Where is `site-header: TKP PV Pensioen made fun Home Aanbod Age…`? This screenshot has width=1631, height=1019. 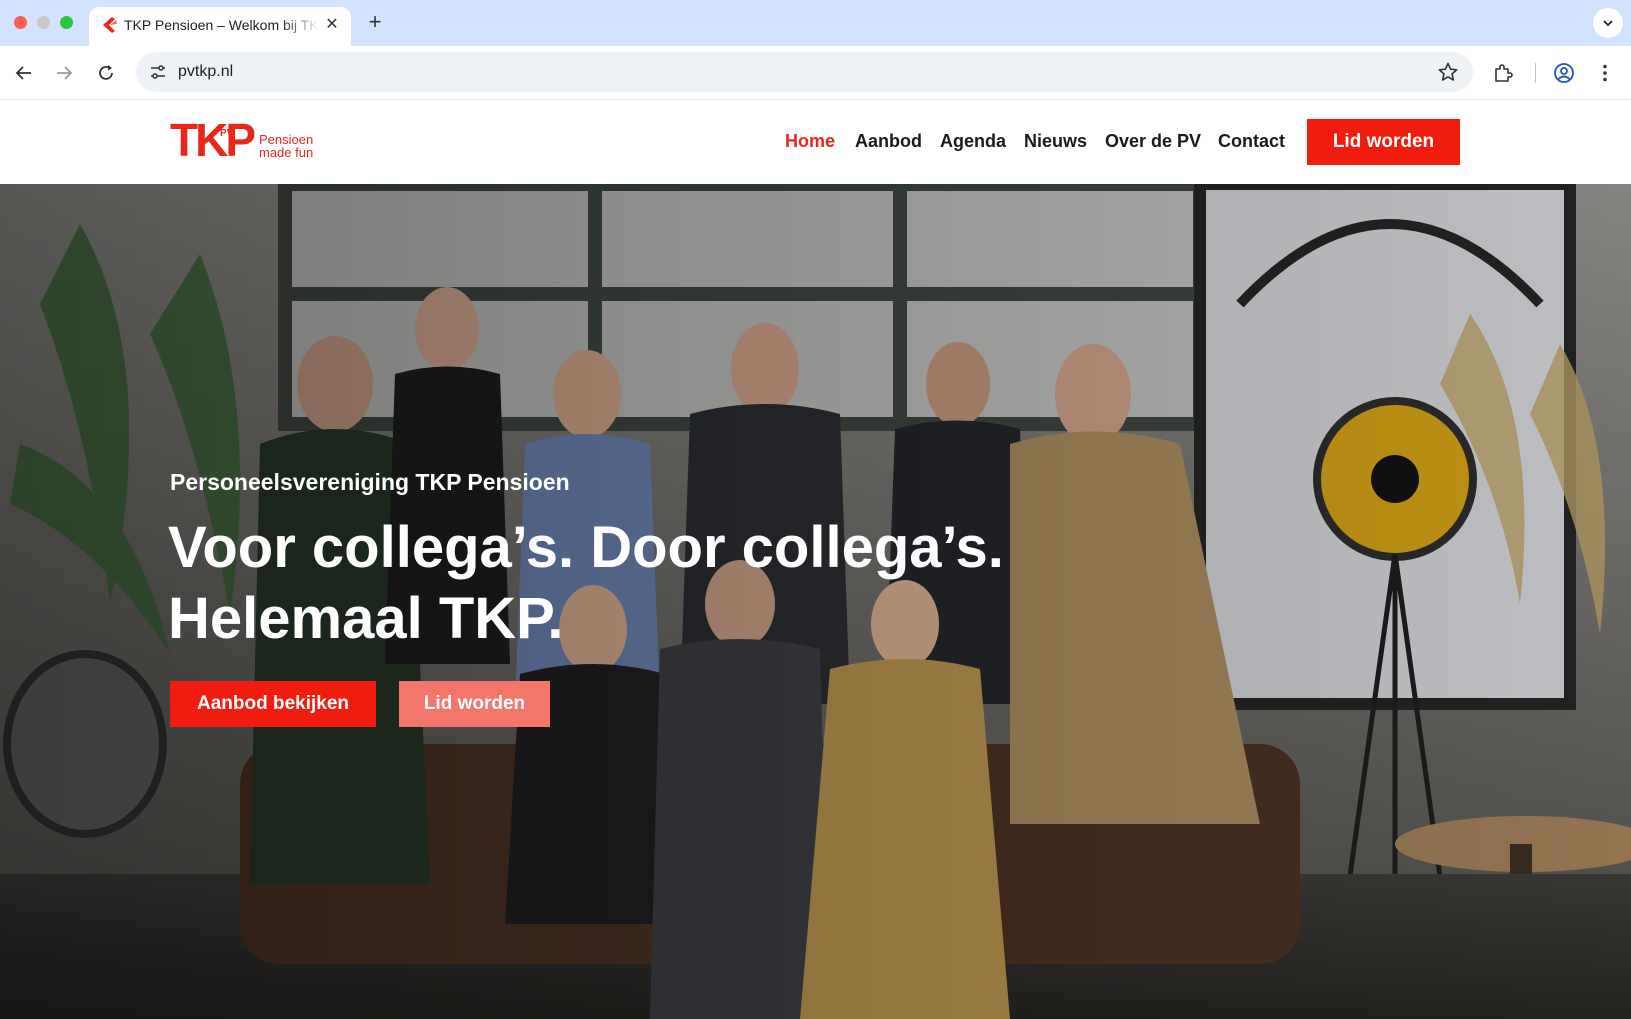 site-header: TKP PV Pensioen made fun Home Aanbod Age… is located at coordinates (815, 142).